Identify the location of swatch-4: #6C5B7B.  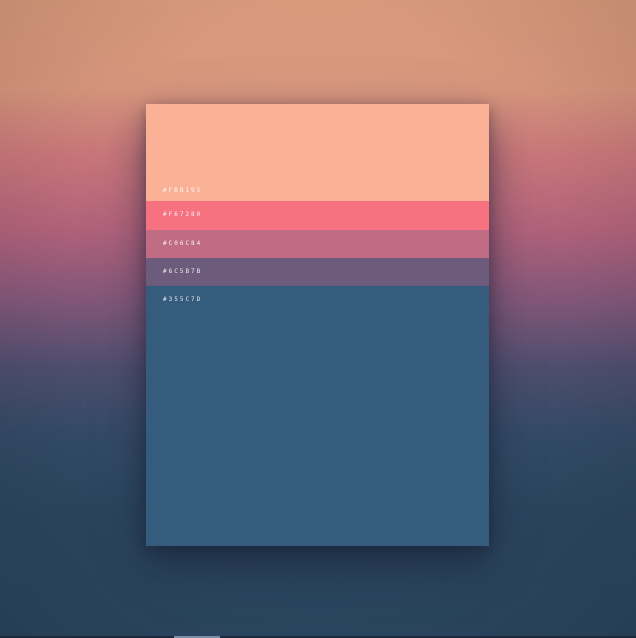
(317, 272).